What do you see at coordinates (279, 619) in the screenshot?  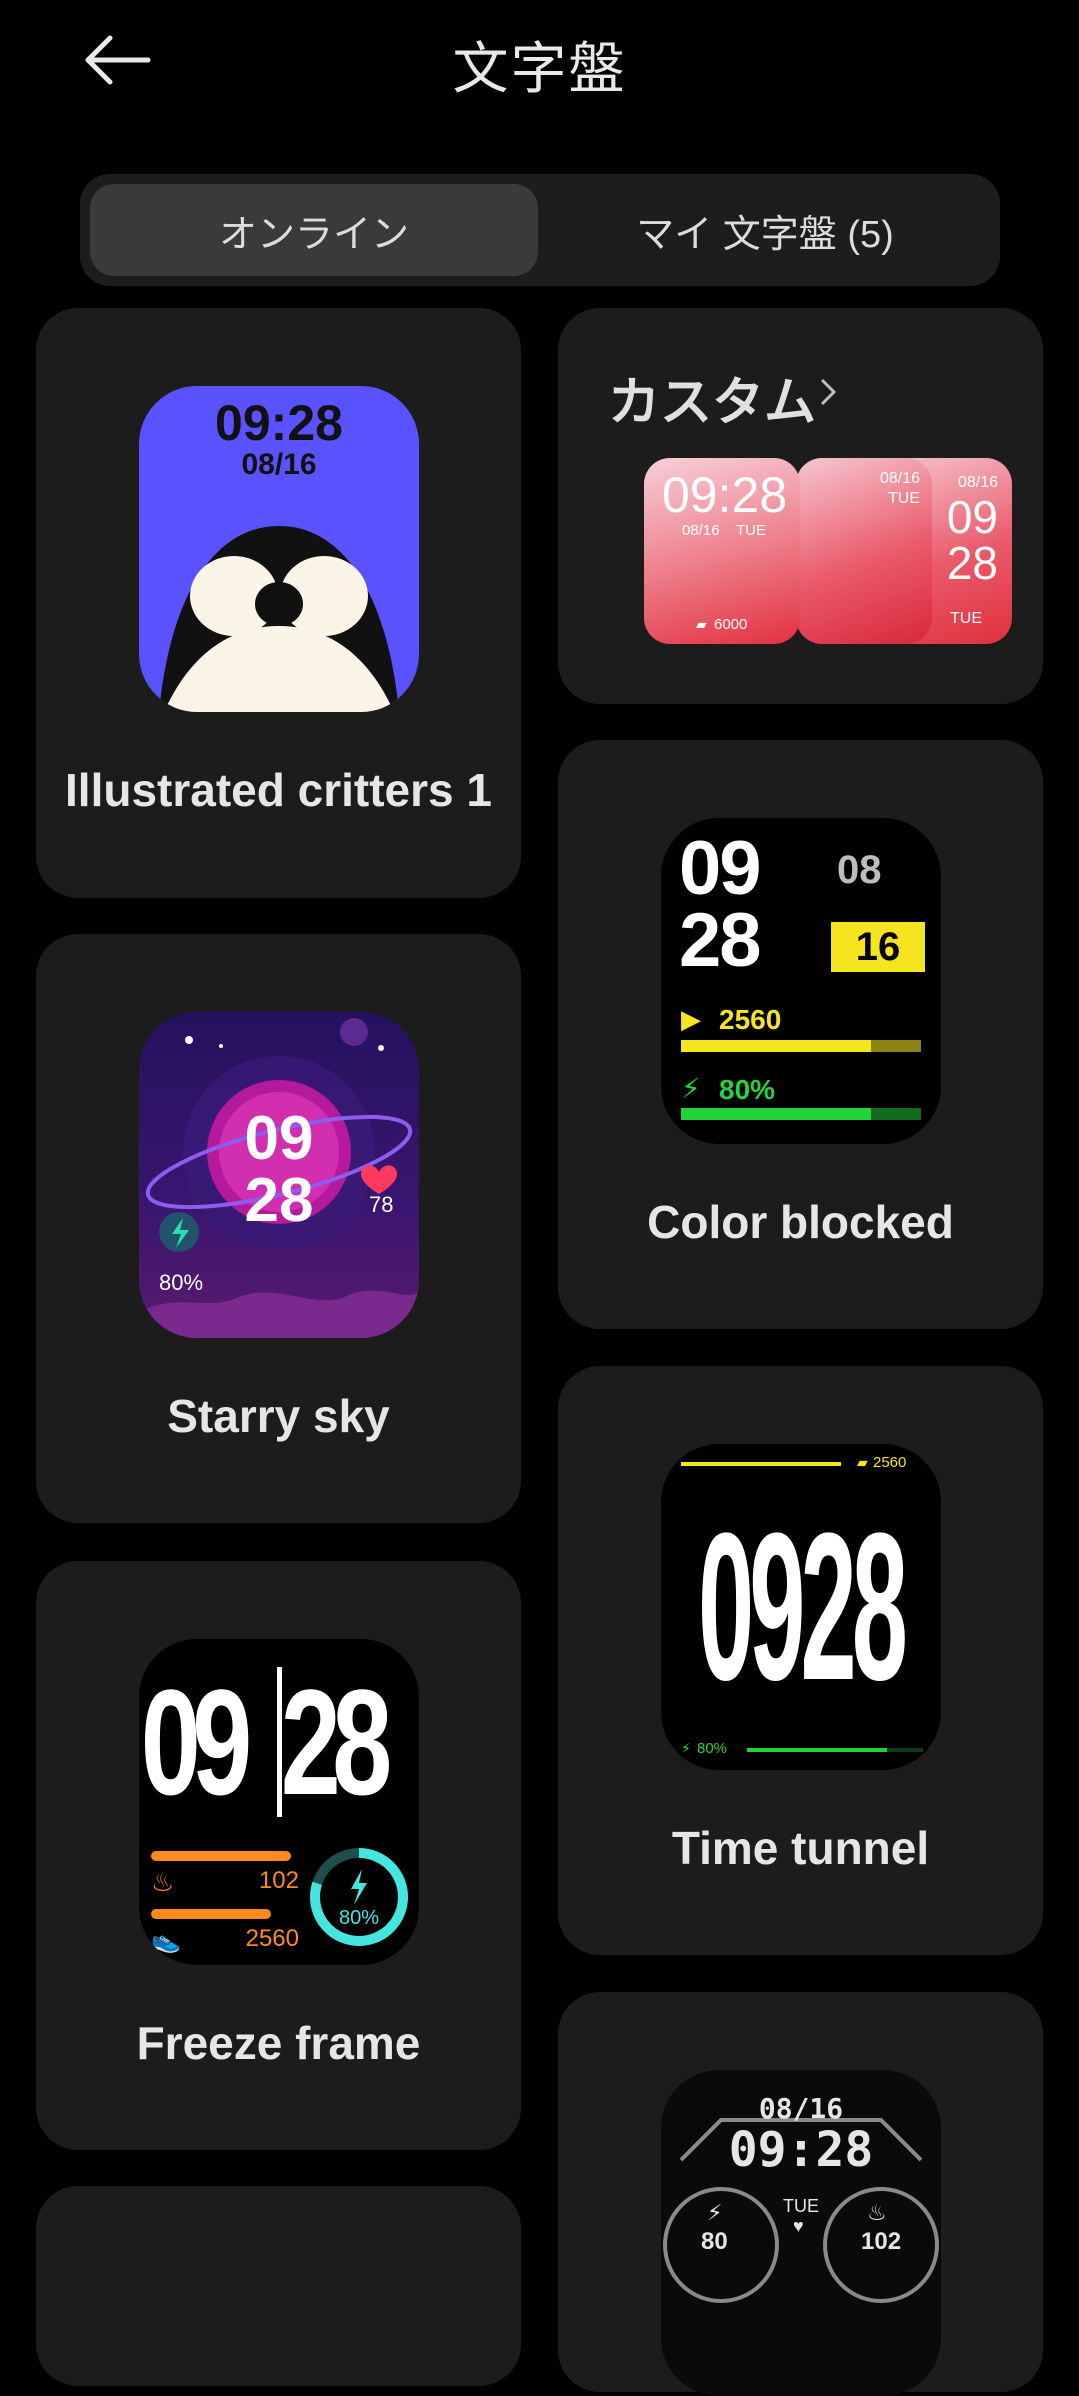 I see `penguin-icon` at bounding box center [279, 619].